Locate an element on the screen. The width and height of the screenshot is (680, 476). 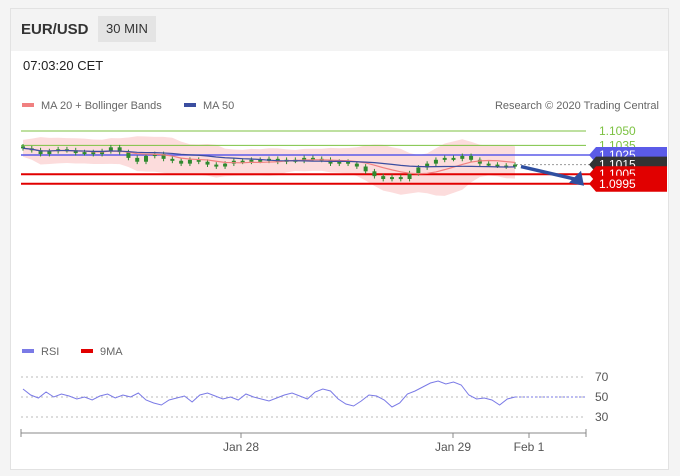
ma20-legend-swatch is located at coordinates (28, 105).